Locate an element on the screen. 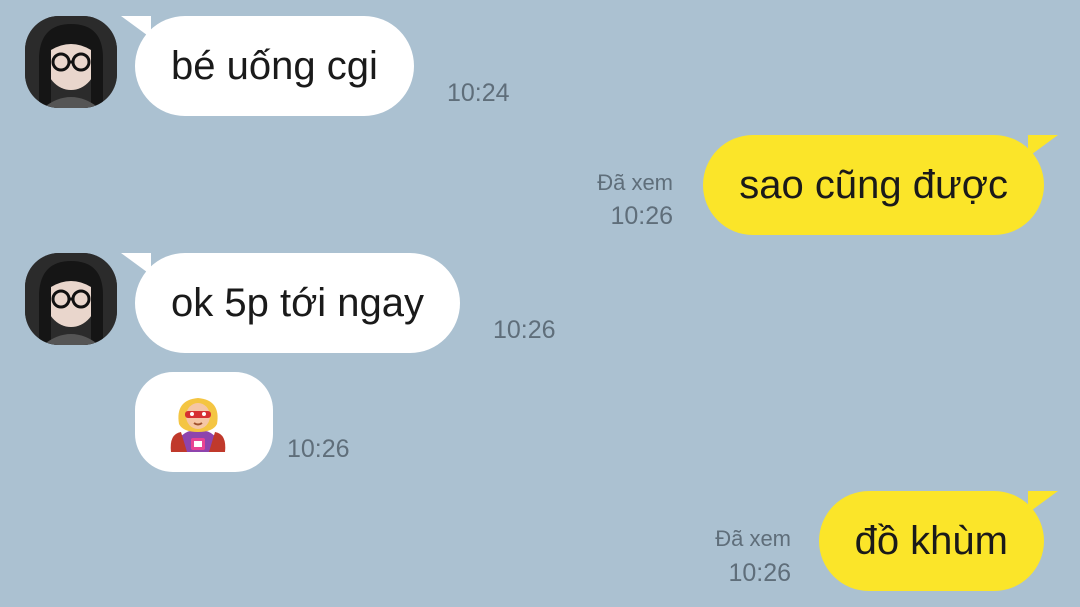  message-bubble: ok 5p tới ngay is located at coordinates (291, 303).